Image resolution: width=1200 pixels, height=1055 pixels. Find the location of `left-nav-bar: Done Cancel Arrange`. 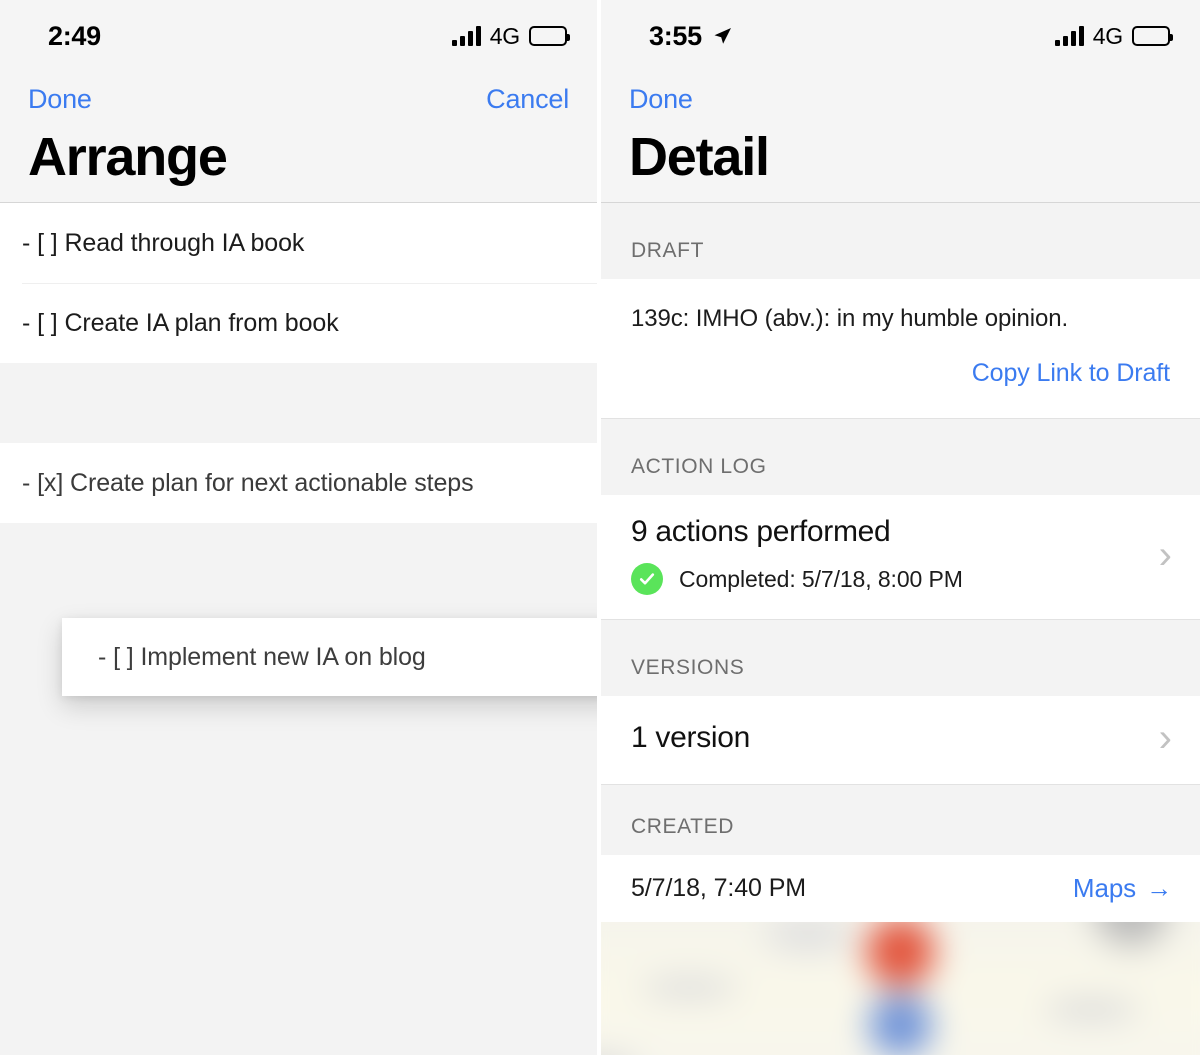

left-nav-bar: Done Cancel Arrange is located at coordinates (298, 137).